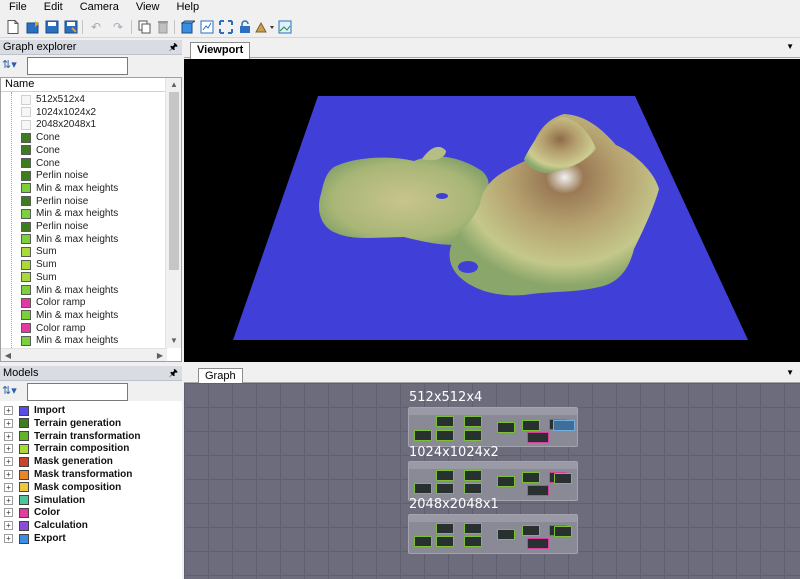 The image size is (800, 579). I want to click on model-category-item: + Mask transformation, so click(68, 474).